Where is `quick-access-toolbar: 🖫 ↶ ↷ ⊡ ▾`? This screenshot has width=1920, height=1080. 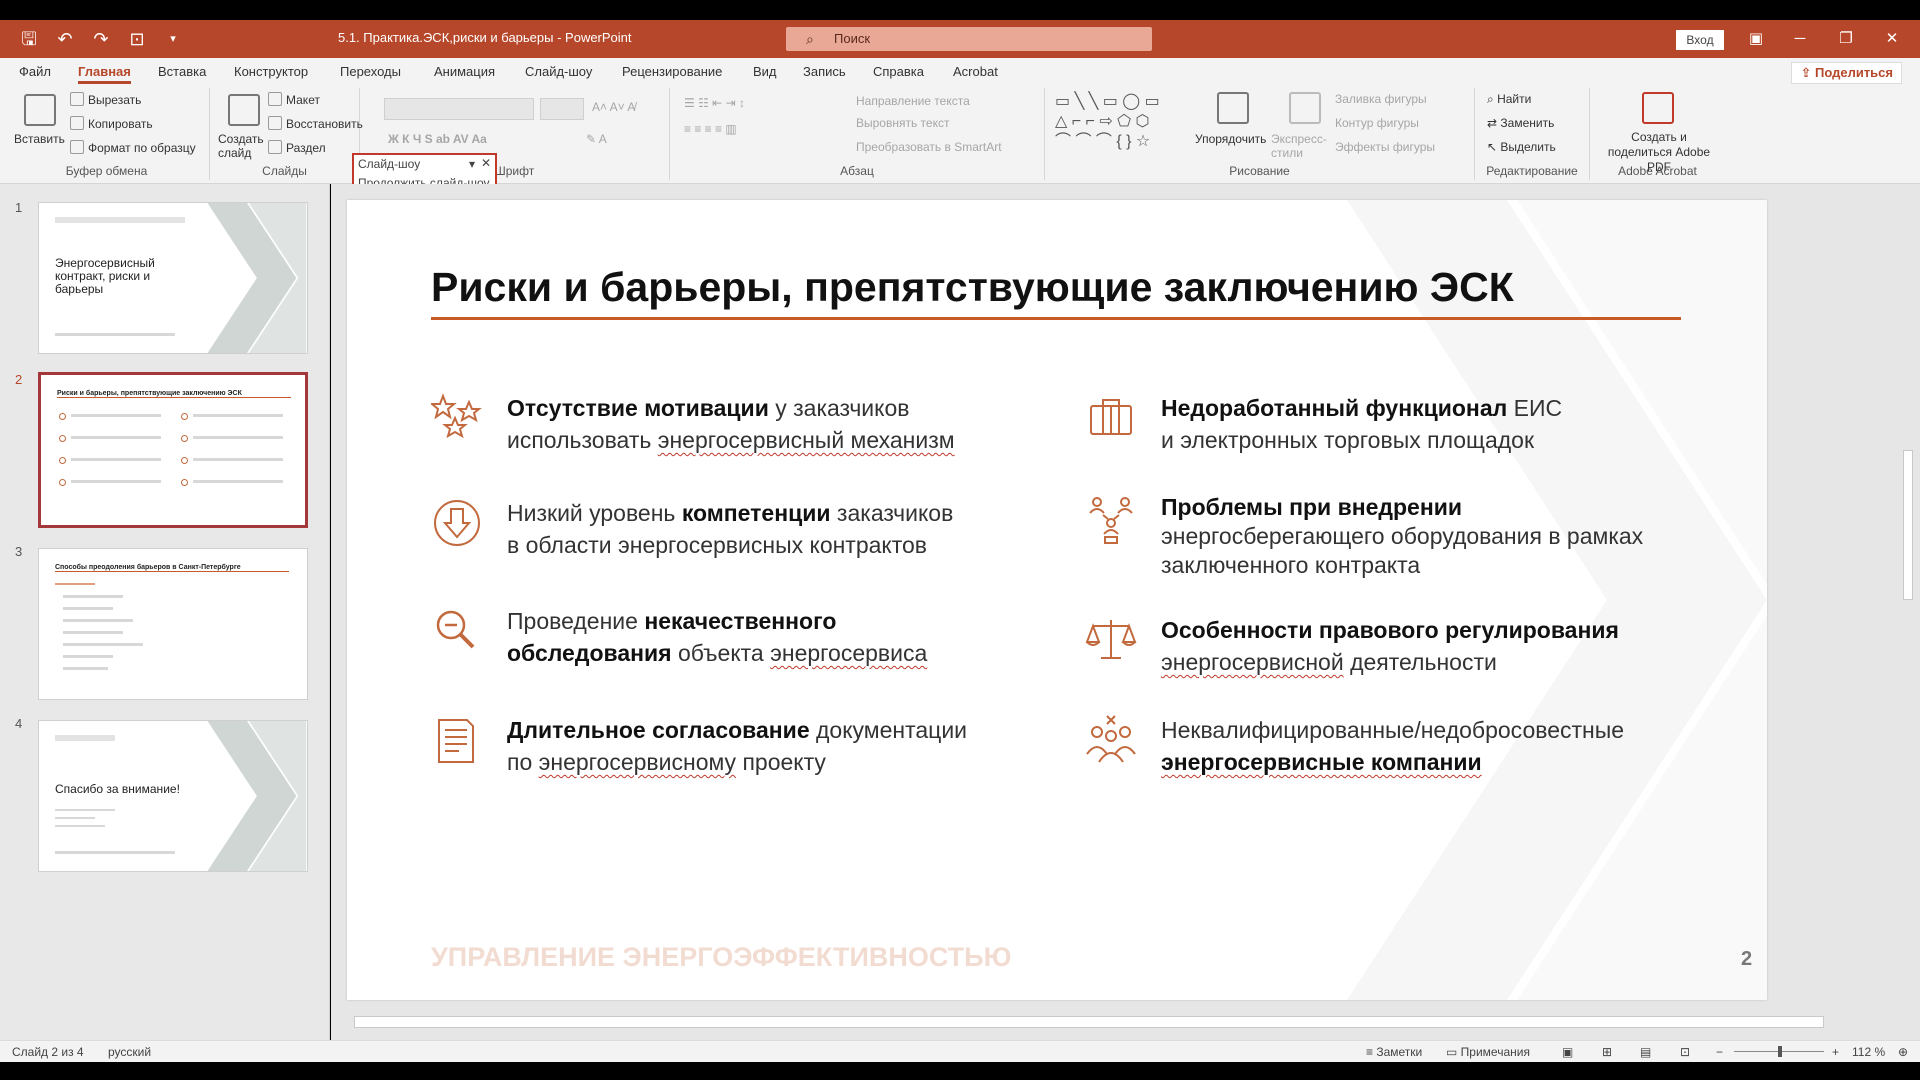 quick-access-toolbar: 🖫 ↶ ↷ ⊡ ▾ is located at coordinates (101, 39).